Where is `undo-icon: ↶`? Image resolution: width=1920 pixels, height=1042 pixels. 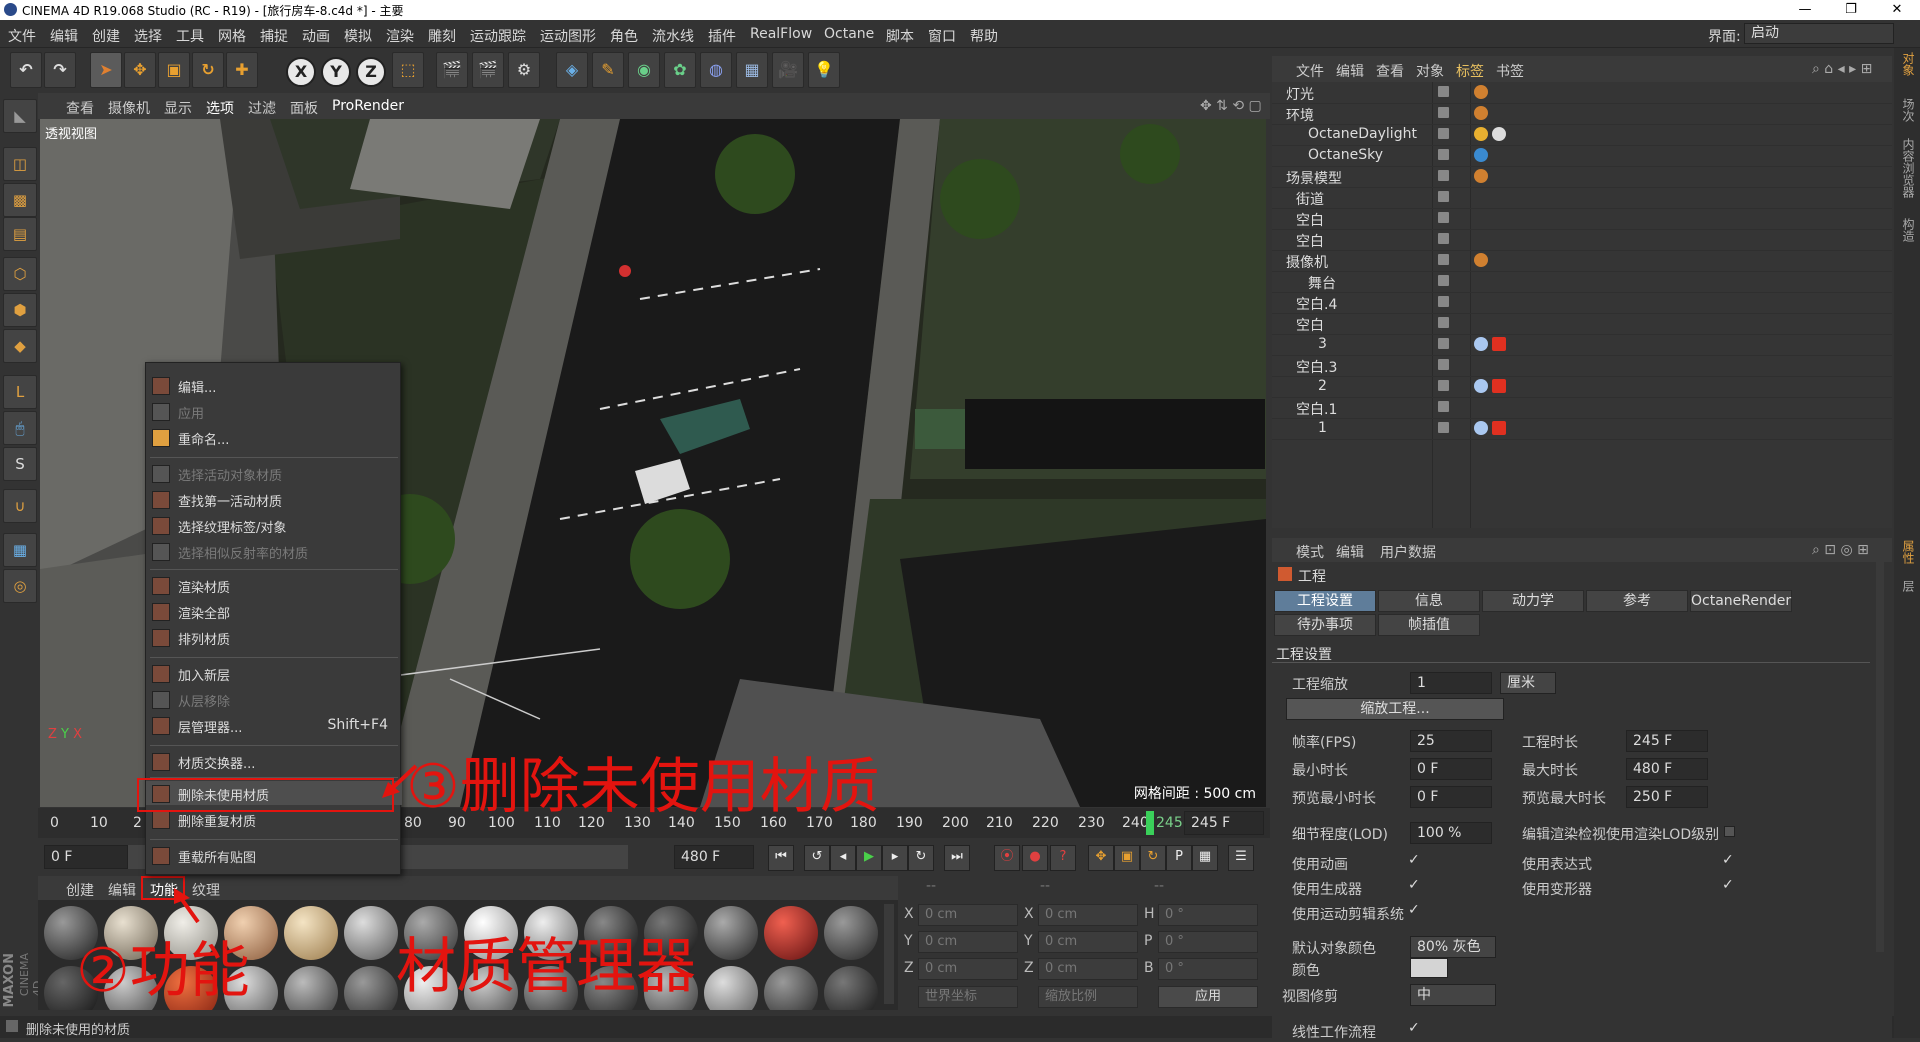 undo-icon: ↶ is located at coordinates (26, 70).